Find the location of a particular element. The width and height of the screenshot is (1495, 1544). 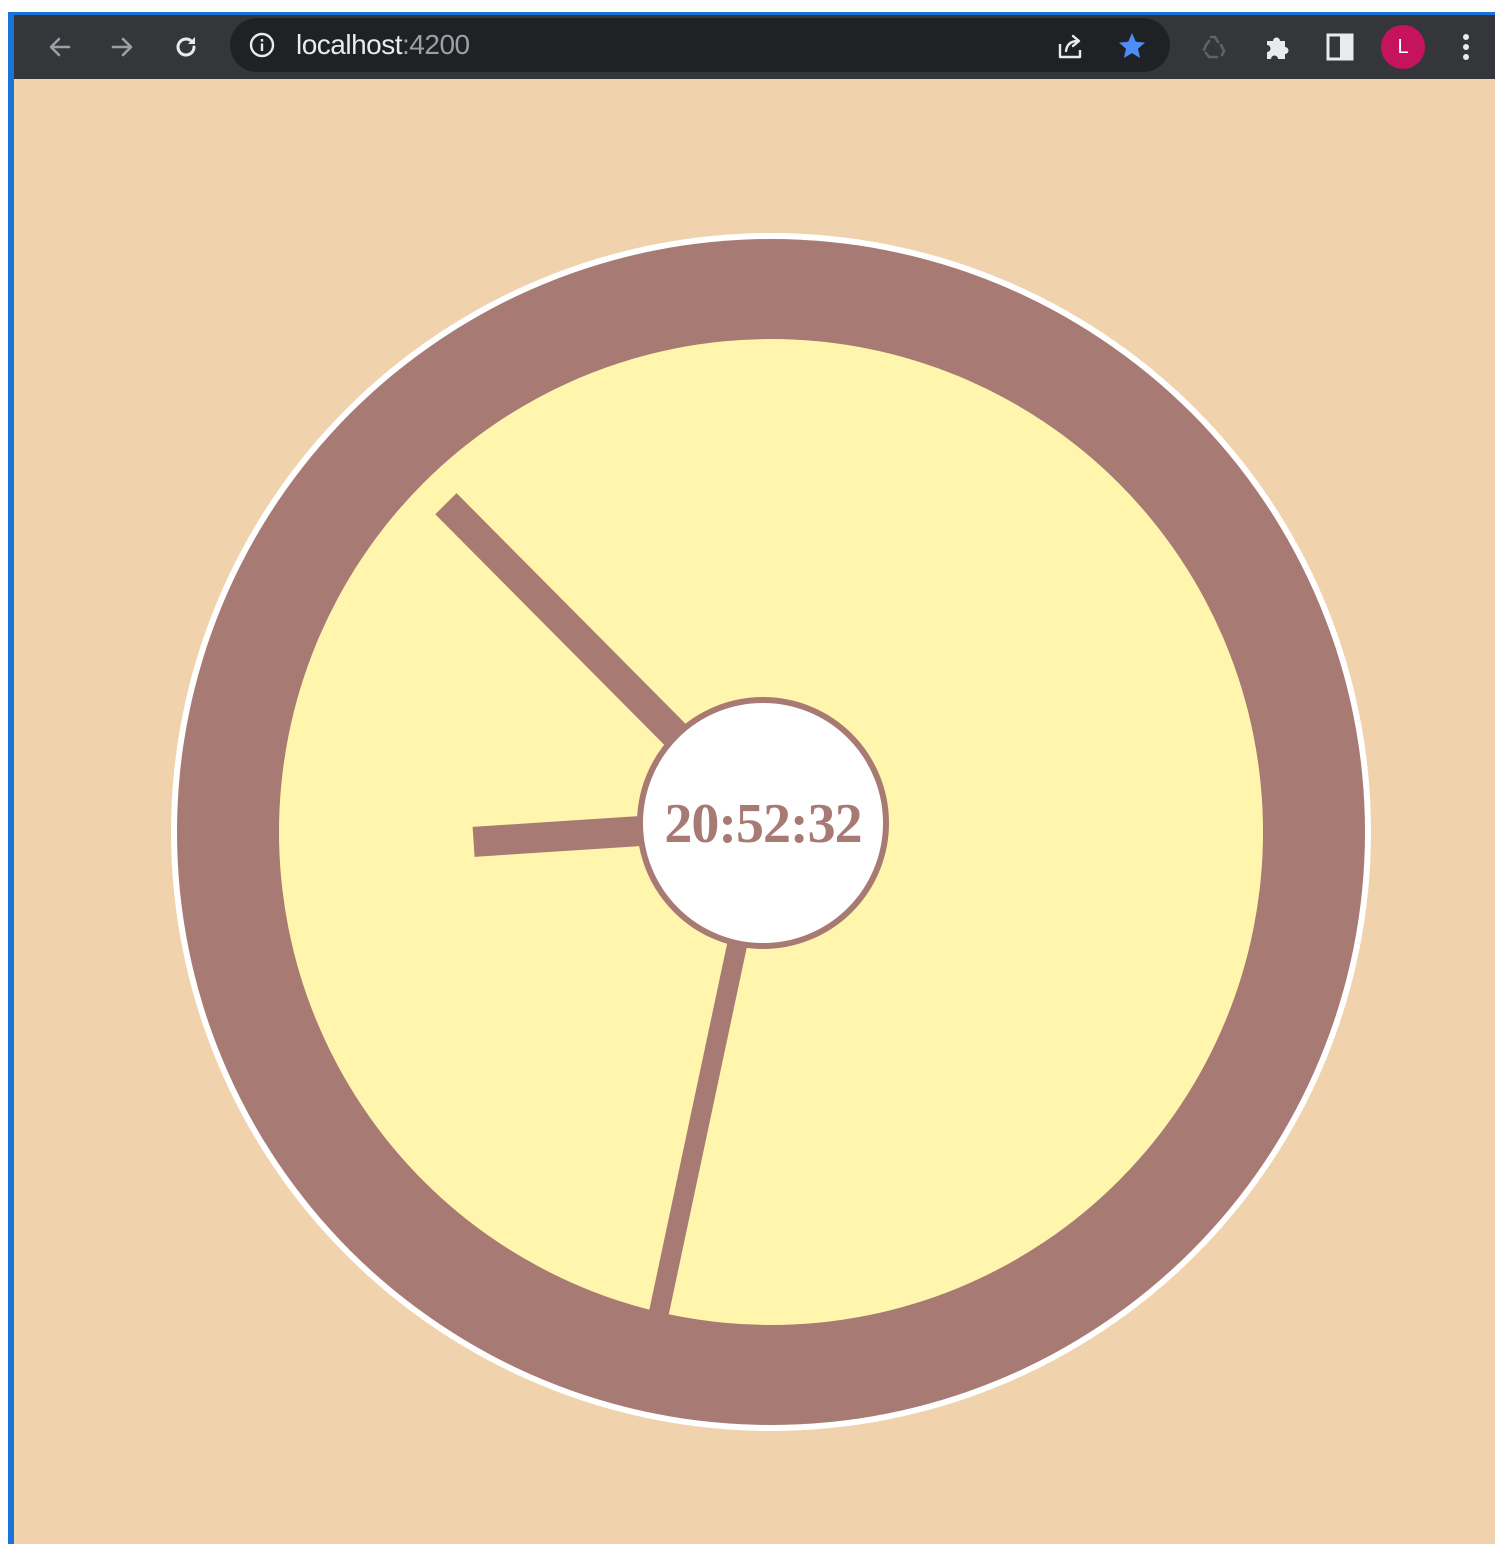

digital-time-readout: 20:52:32 is located at coordinates (763, 824).